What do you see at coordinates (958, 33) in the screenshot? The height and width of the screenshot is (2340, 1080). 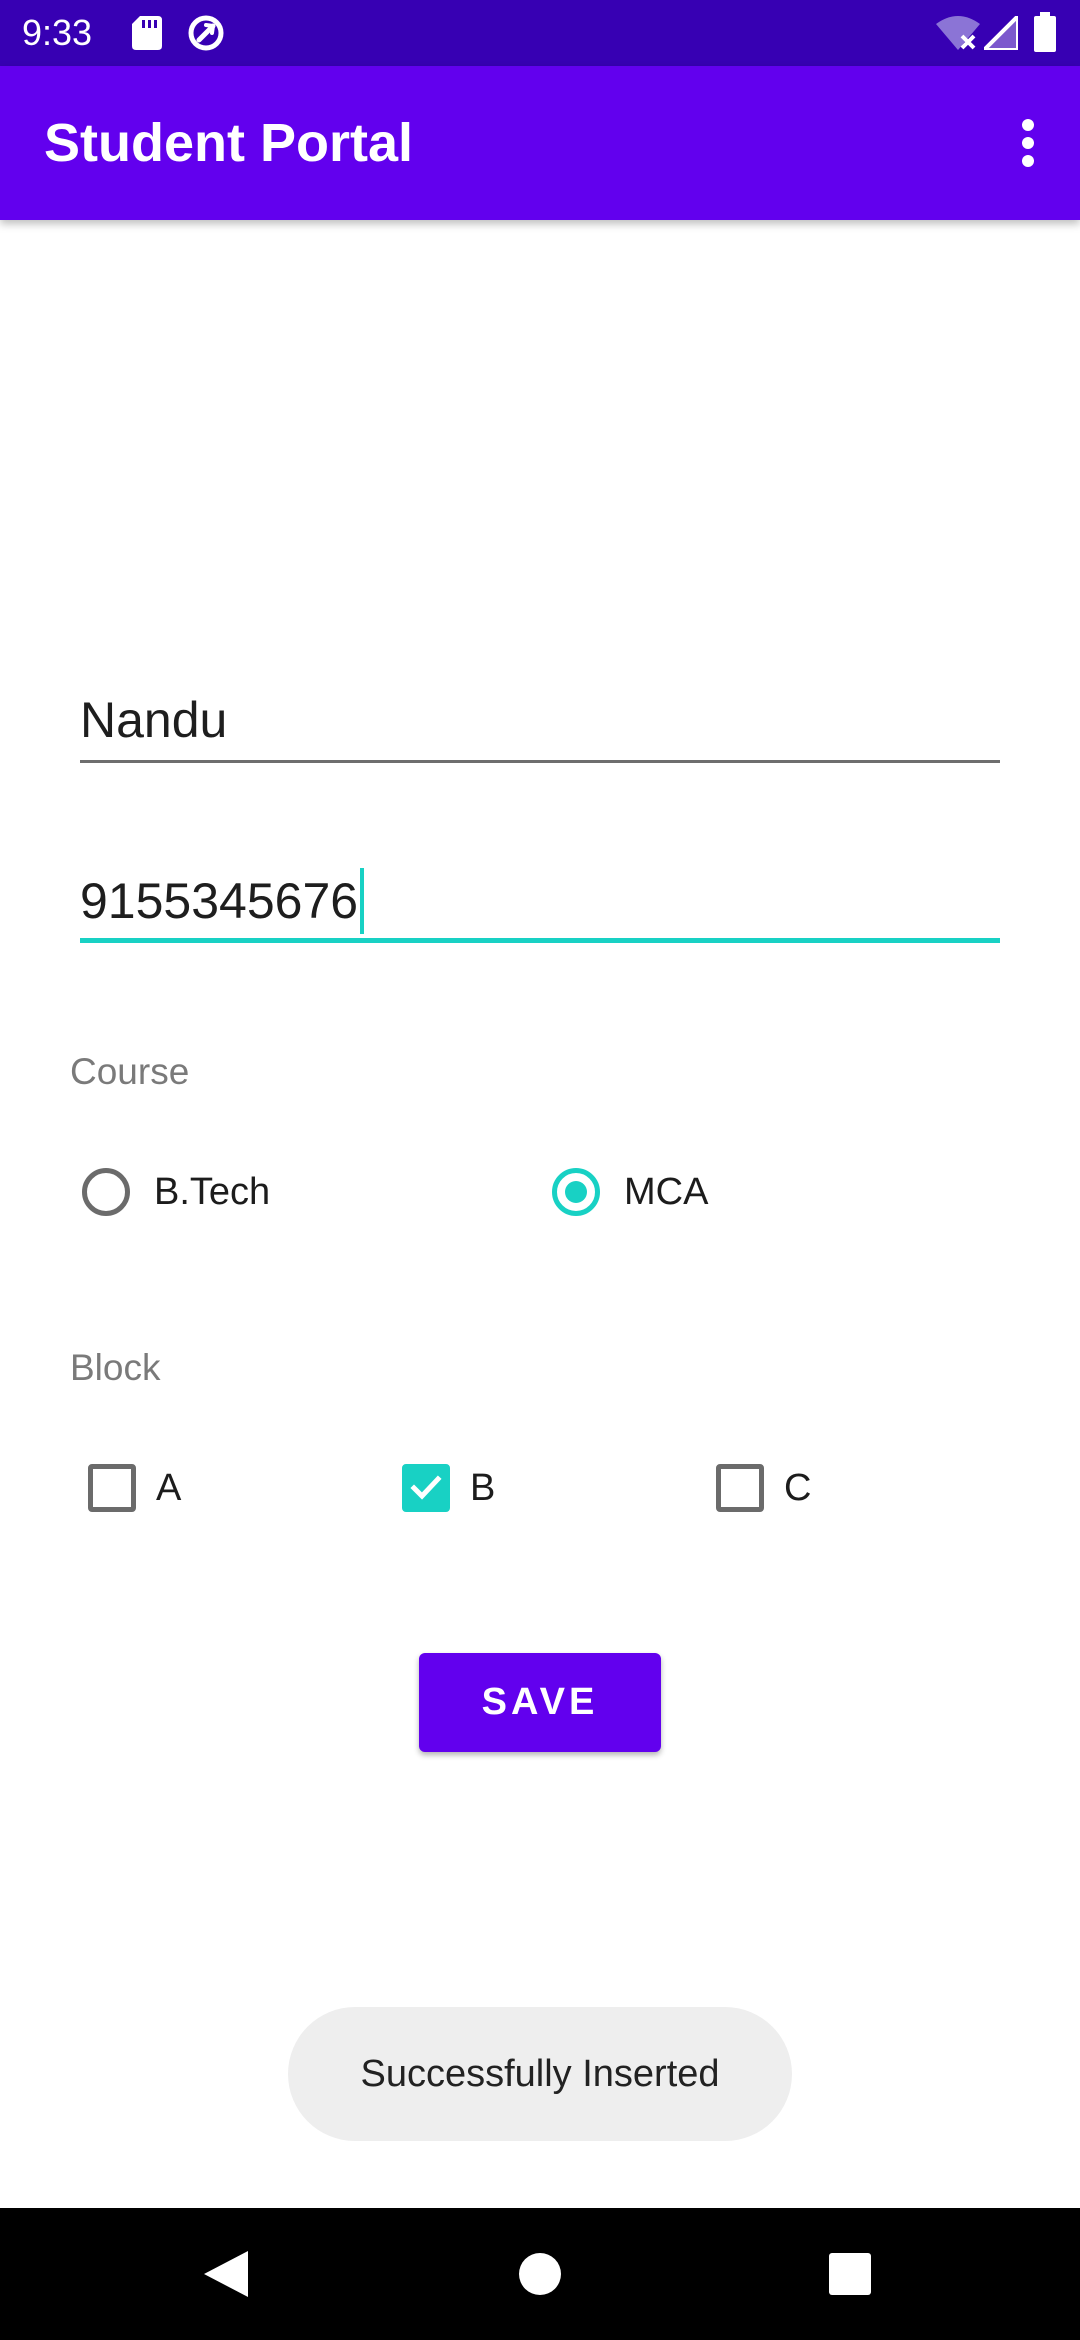 I see `wifi-off-icon` at bounding box center [958, 33].